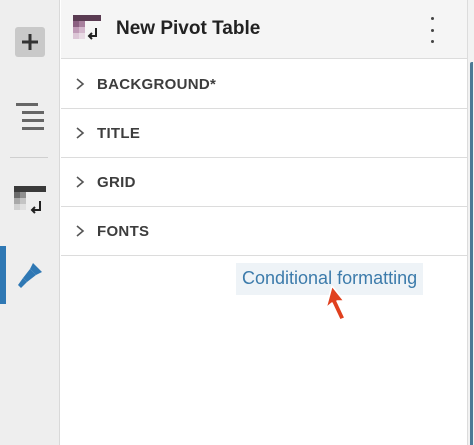  I want to click on section-grid: GRID, so click(264, 182).